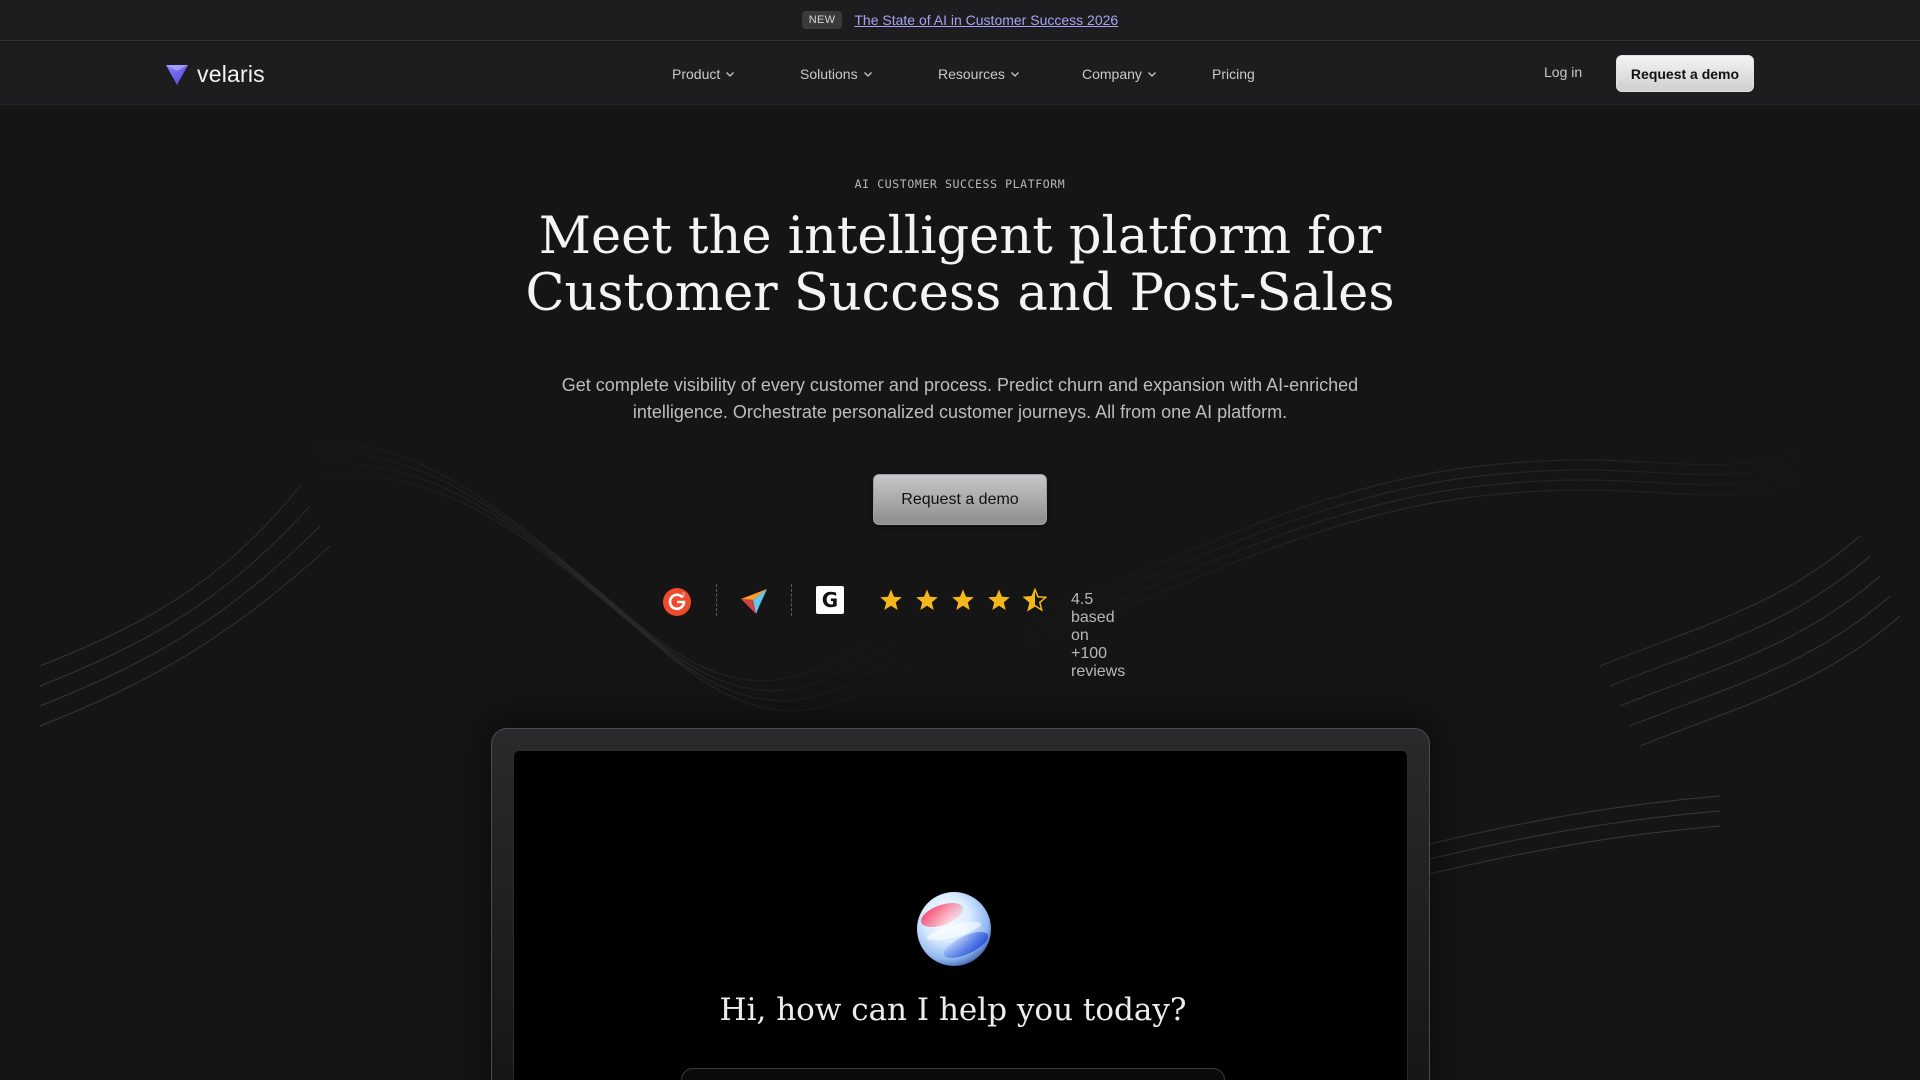  I want to click on hero-headline-line1: Meet the intelligent platform for, so click(960, 236).